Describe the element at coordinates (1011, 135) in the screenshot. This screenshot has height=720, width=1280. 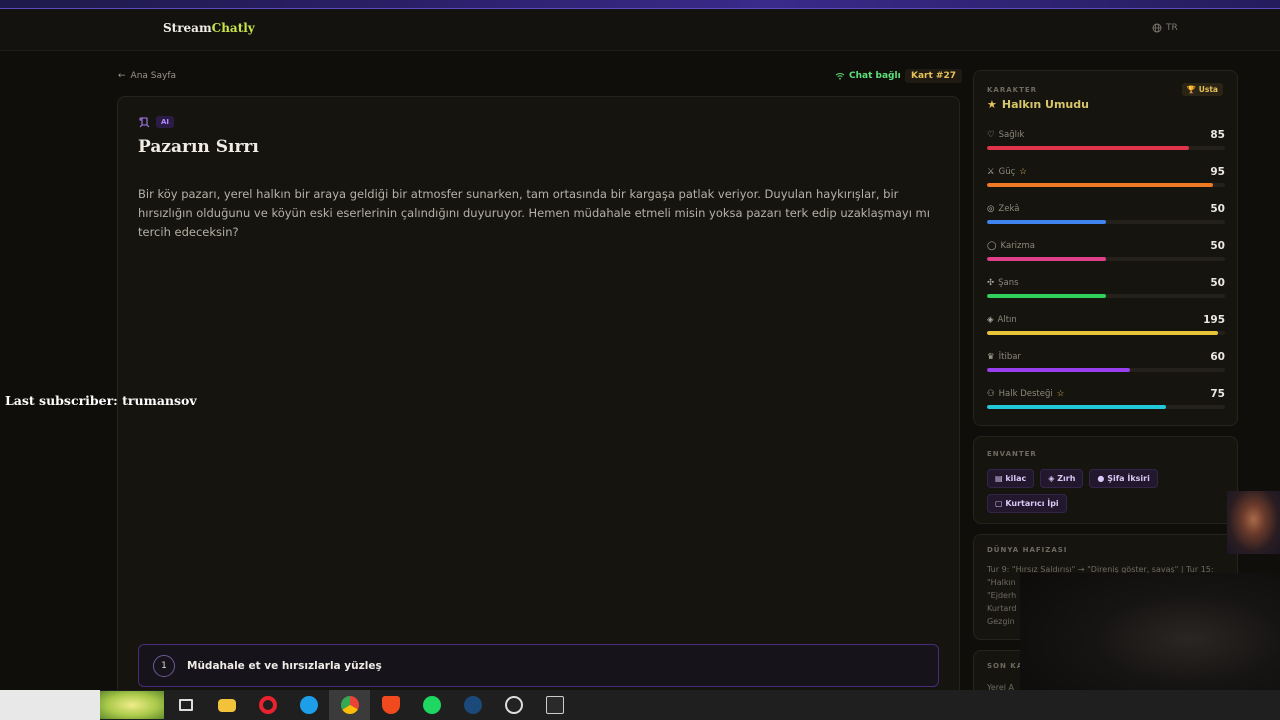
I see `stat-label: Sağlık` at that location.